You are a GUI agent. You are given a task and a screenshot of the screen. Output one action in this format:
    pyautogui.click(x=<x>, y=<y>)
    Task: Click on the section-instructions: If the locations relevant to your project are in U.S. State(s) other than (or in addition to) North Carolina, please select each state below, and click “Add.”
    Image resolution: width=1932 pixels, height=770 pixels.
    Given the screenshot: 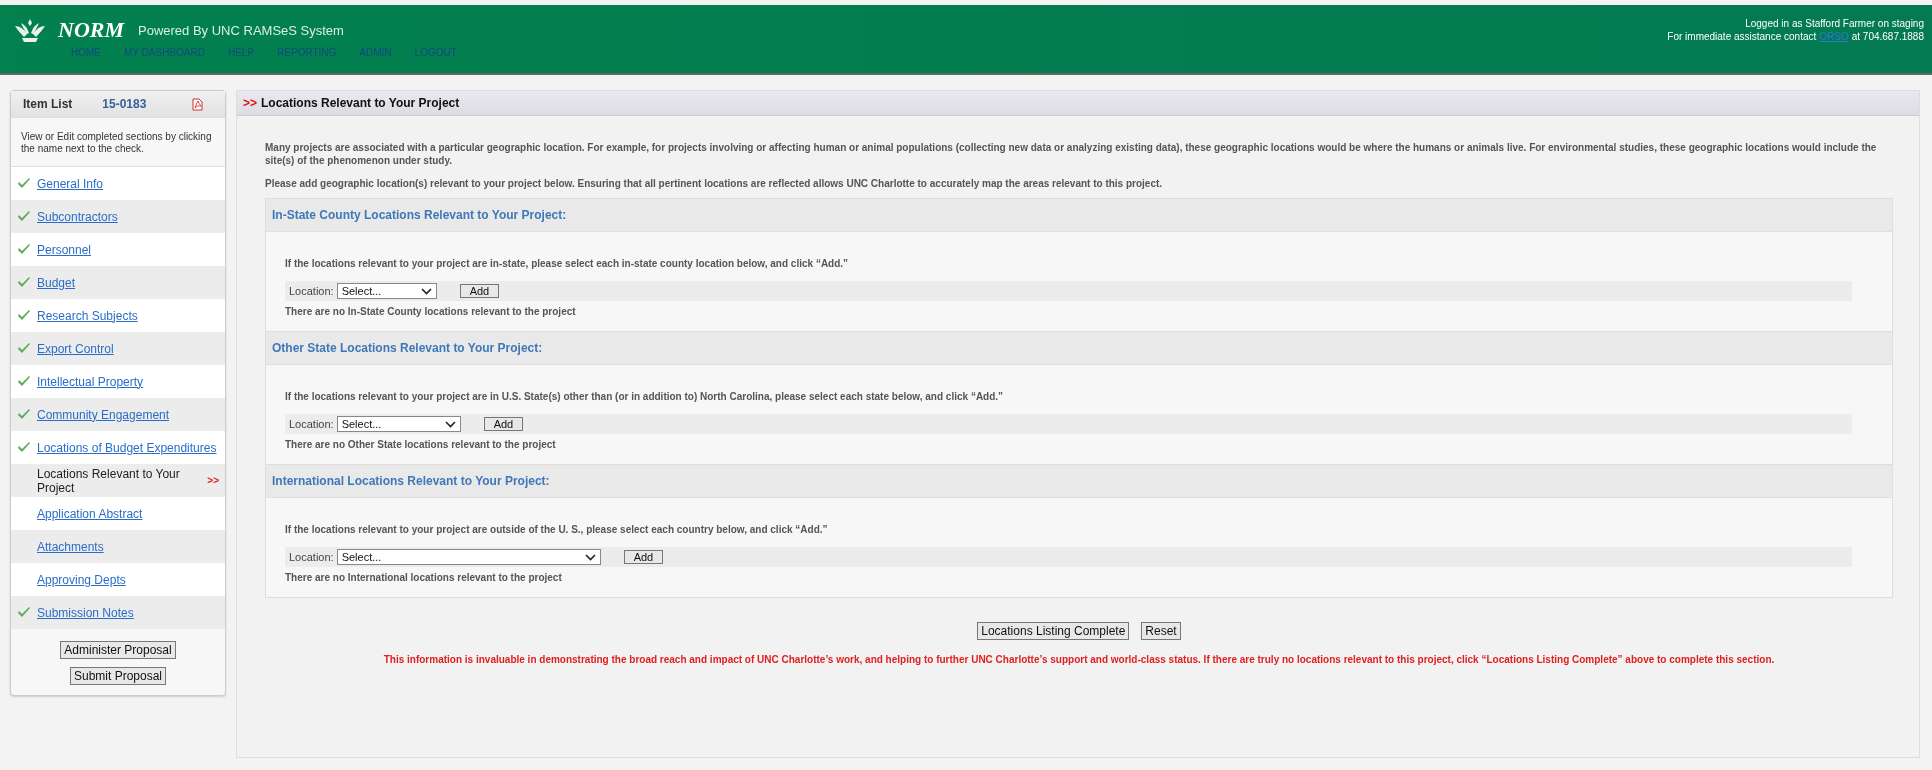 What is the action you would take?
    pyautogui.click(x=645, y=396)
    